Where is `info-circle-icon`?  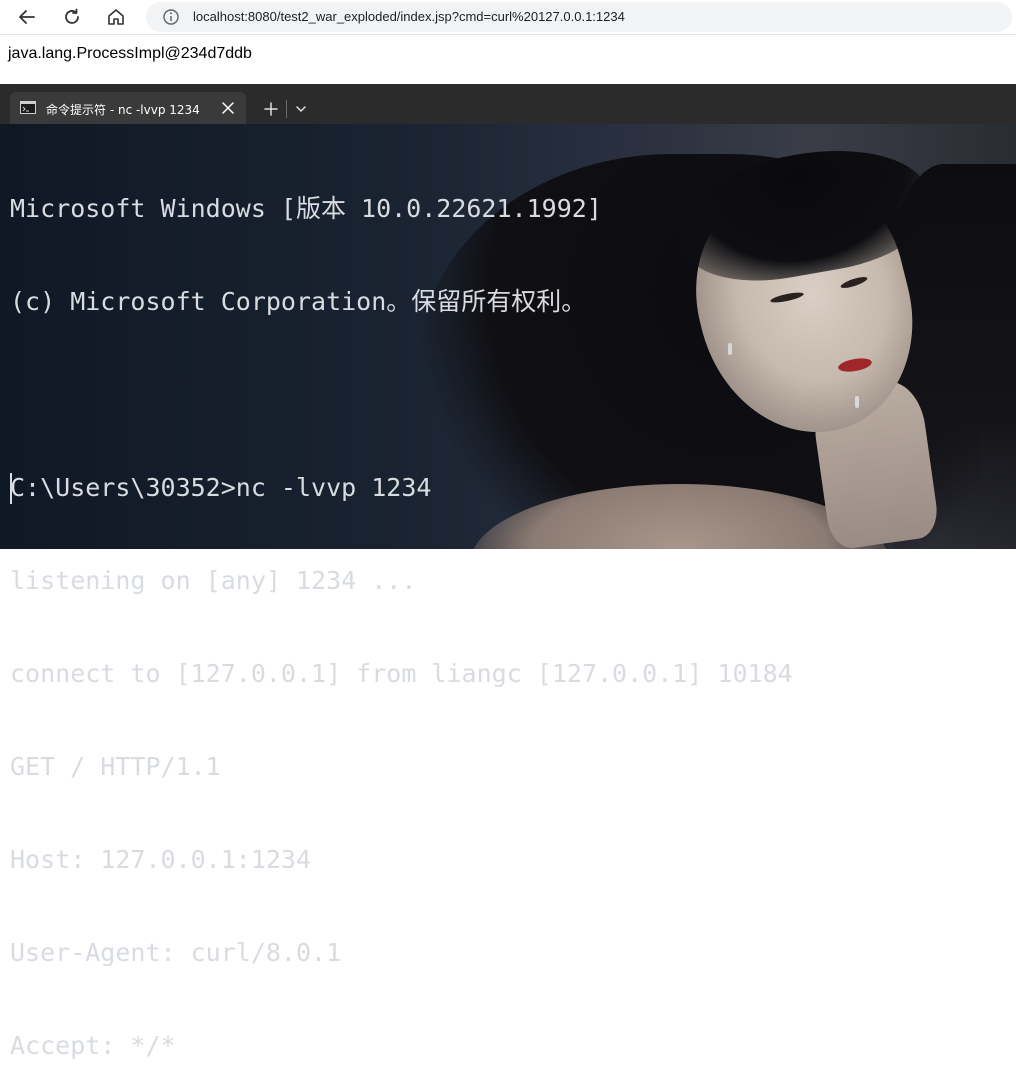 info-circle-icon is located at coordinates (171, 17).